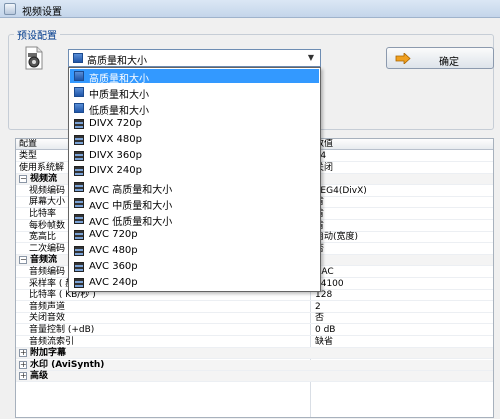 The height and width of the screenshot is (419, 500). I want to click on preset-option-label: AVC 240p, so click(113, 282).